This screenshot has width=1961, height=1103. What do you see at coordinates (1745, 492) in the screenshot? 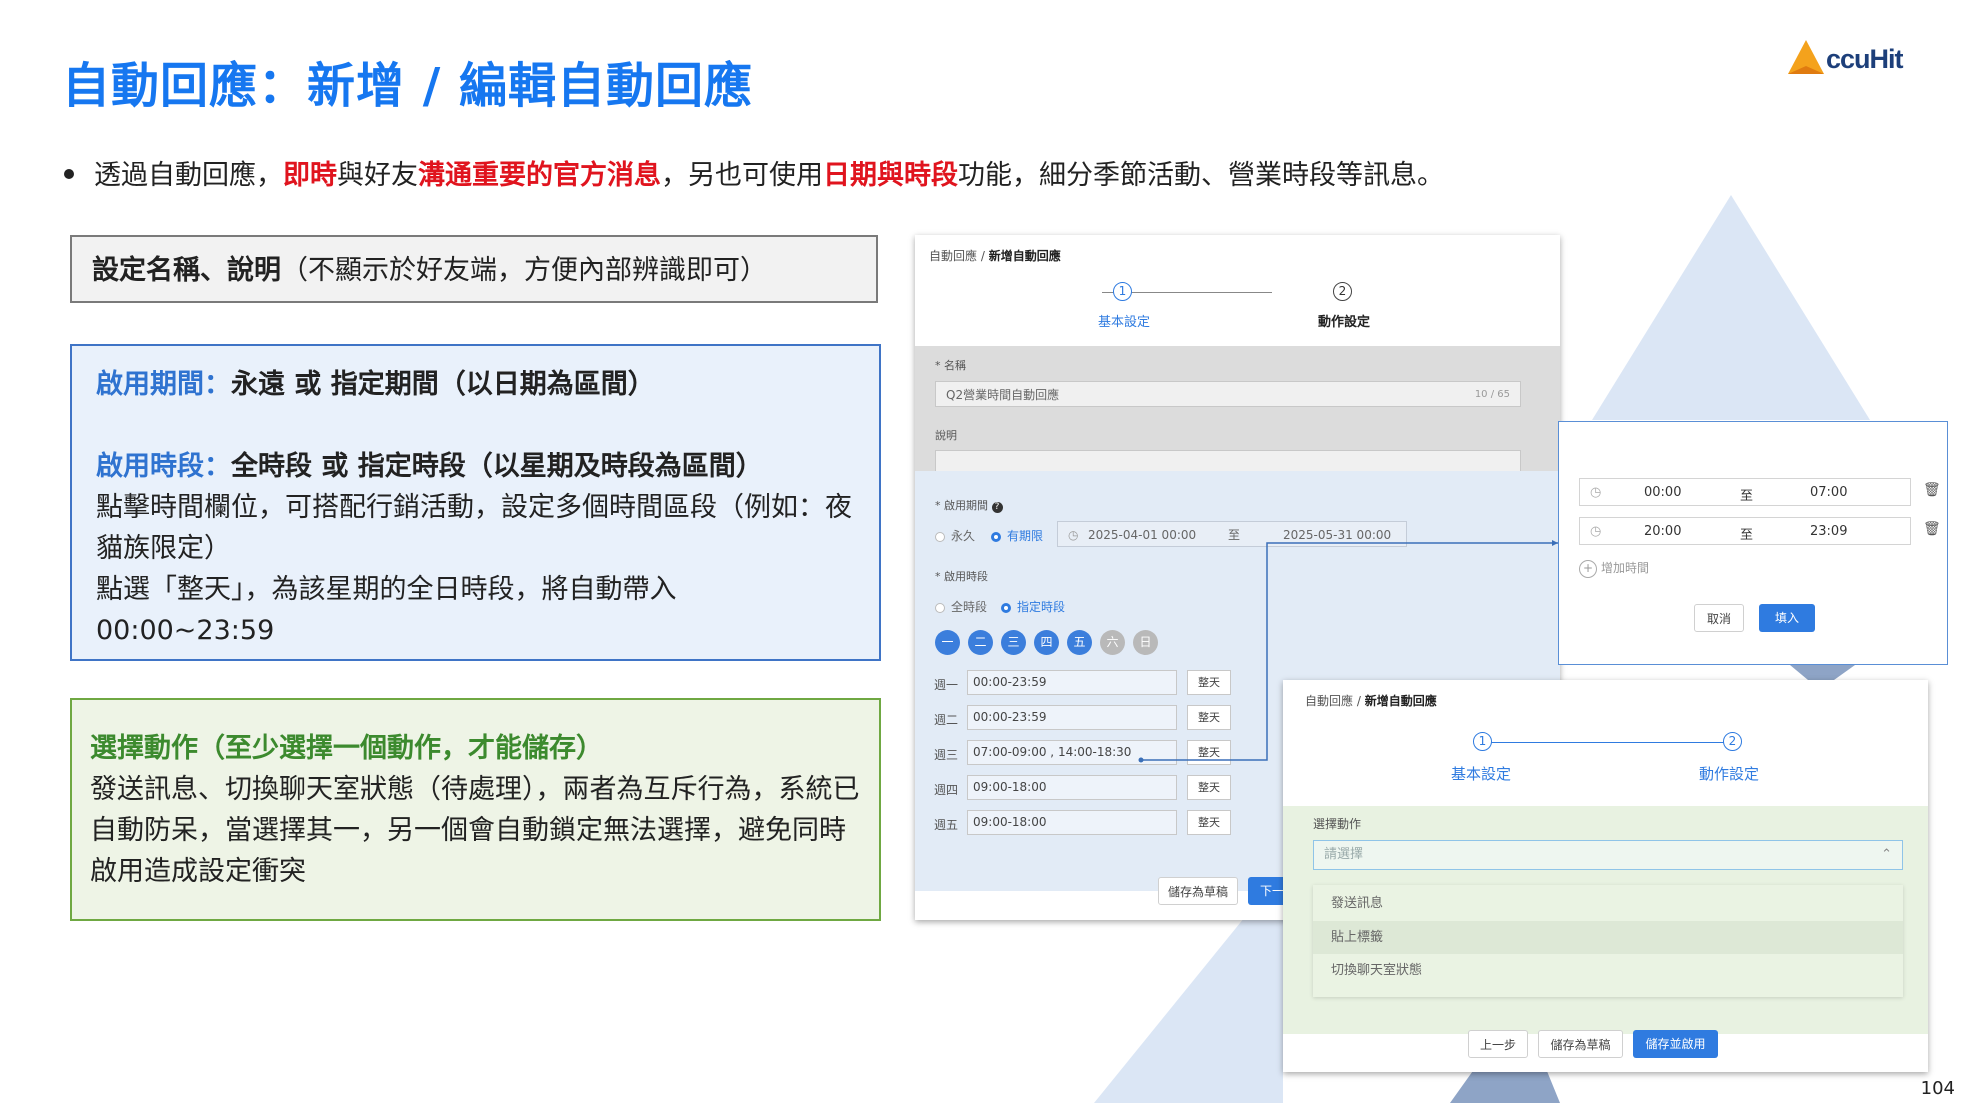
I see `time-range-row: ◷ 00:00 至 07:00` at bounding box center [1745, 492].